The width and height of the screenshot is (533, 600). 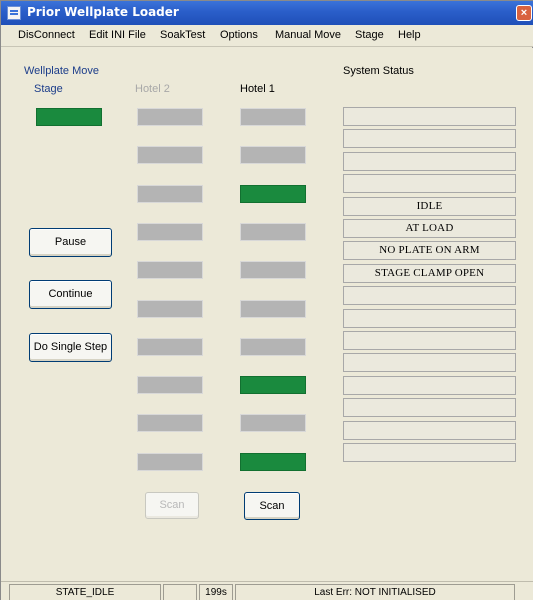 What do you see at coordinates (216, 592) in the screenshot?
I see `elapsed-time: 199s` at bounding box center [216, 592].